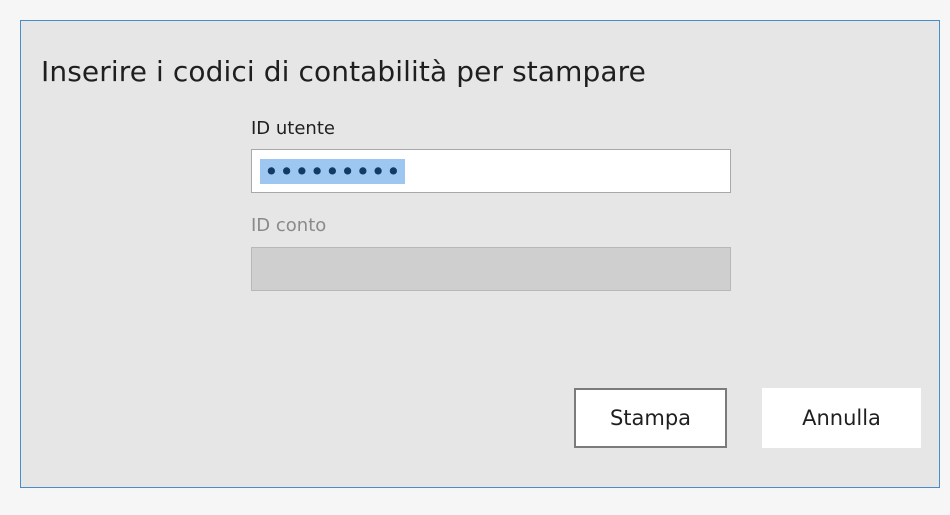  What do you see at coordinates (650, 418) in the screenshot?
I see `print-button: Stampa` at bounding box center [650, 418].